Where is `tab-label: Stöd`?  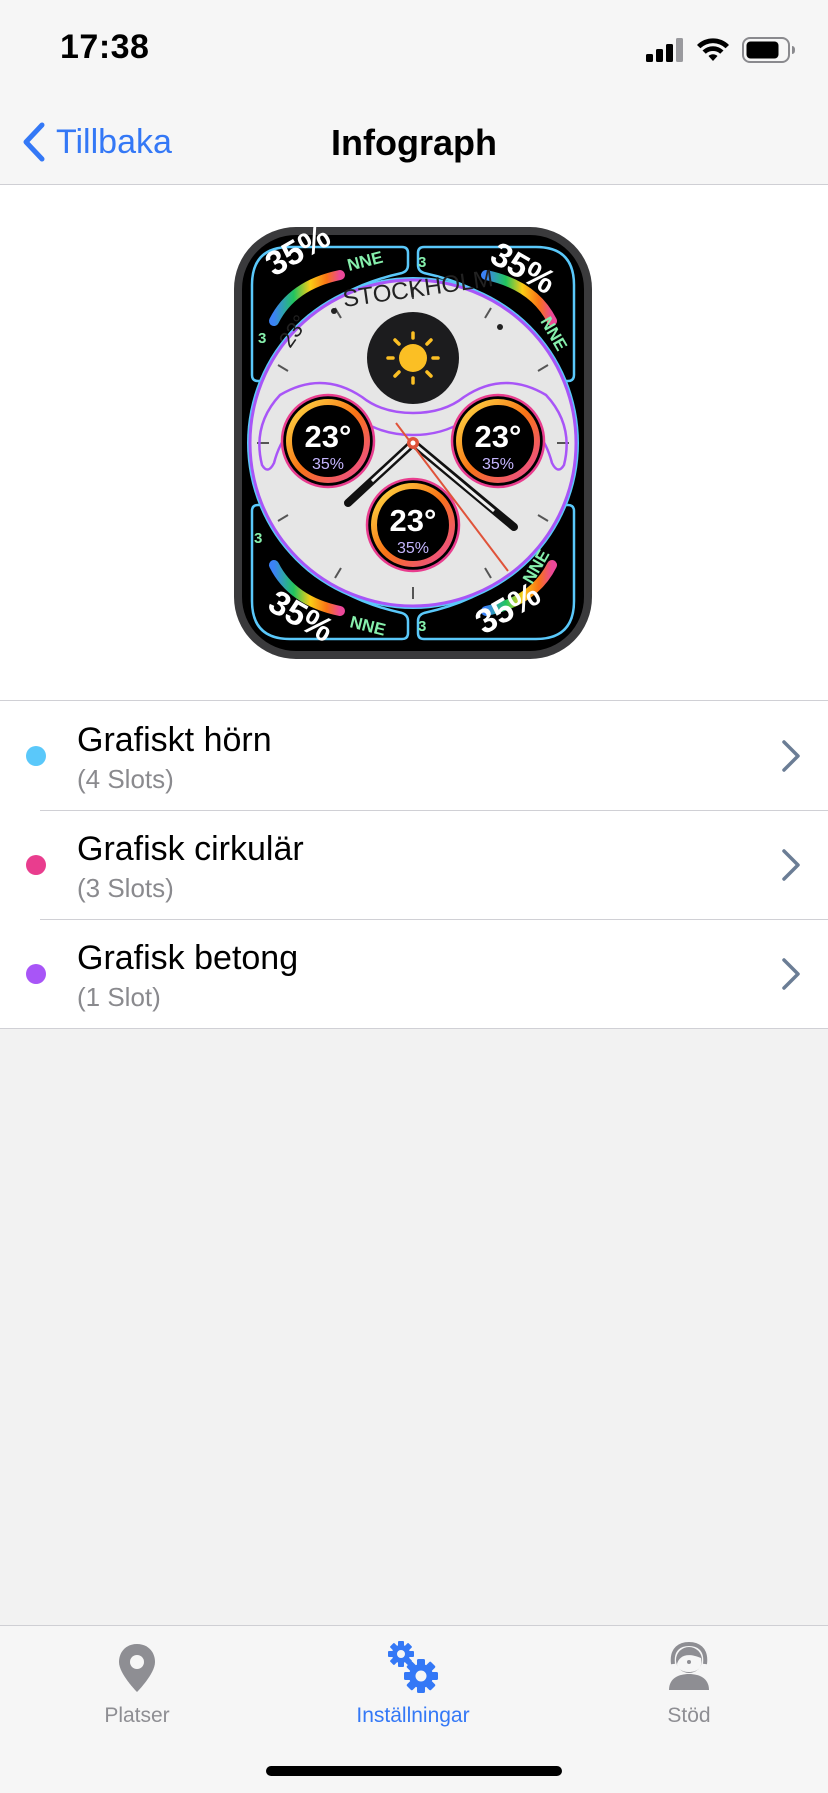 tab-label: Stöd is located at coordinates (689, 1715).